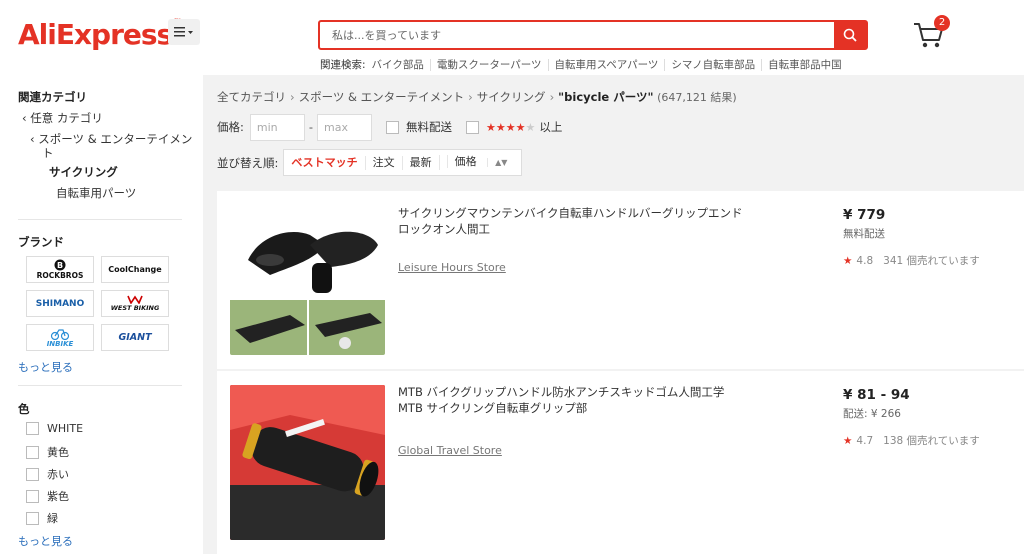  I want to click on price-label: 価格:, so click(230, 127).